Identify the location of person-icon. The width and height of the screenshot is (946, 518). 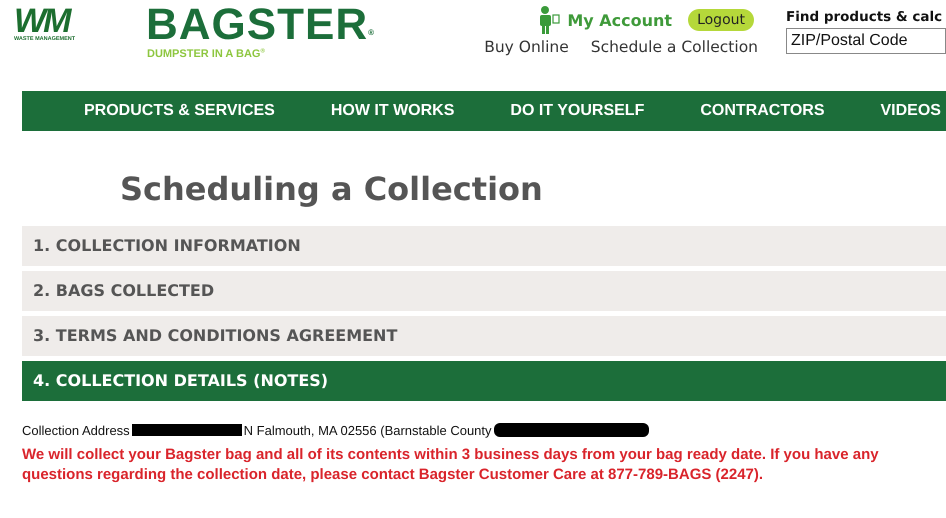
(550, 20).